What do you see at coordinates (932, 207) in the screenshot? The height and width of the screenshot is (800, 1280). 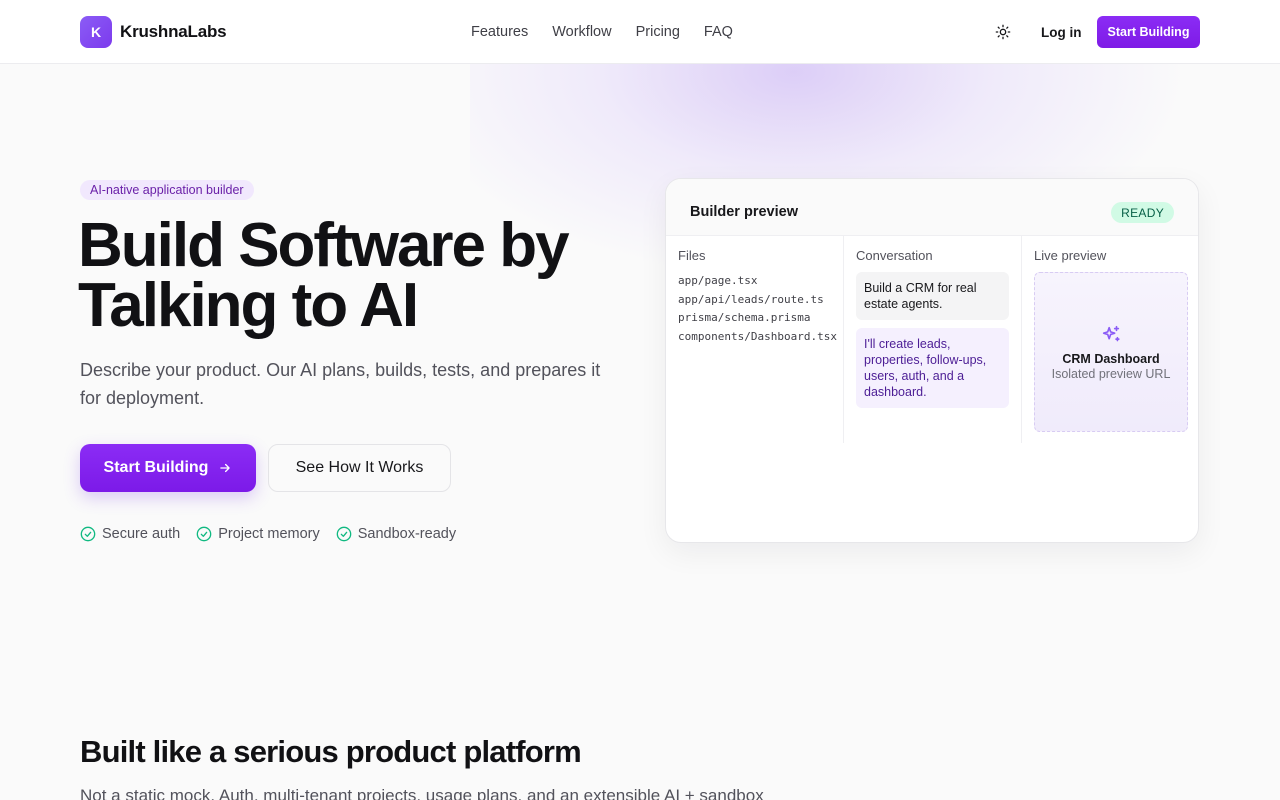 I see `preview-card-header: Builder preview READY` at bounding box center [932, 207].